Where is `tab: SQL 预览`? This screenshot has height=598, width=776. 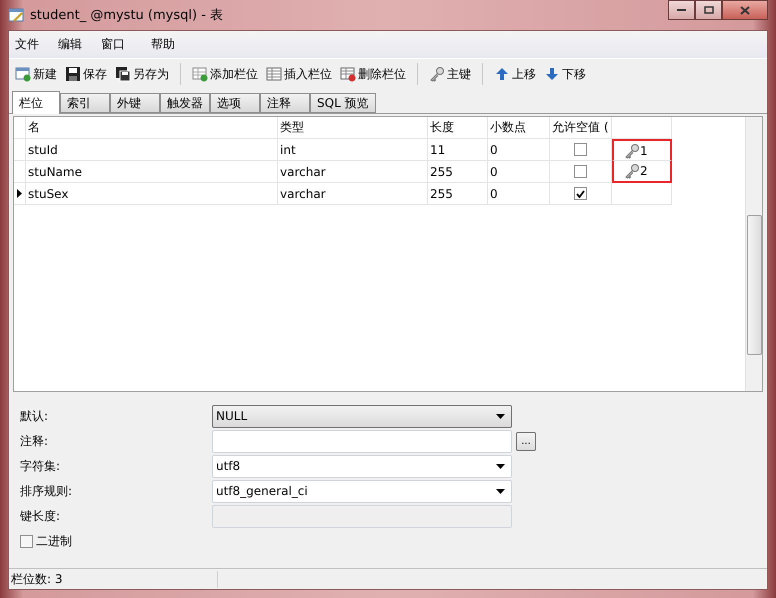
tab: SQL 预览 is located at coordinates (343, 103).